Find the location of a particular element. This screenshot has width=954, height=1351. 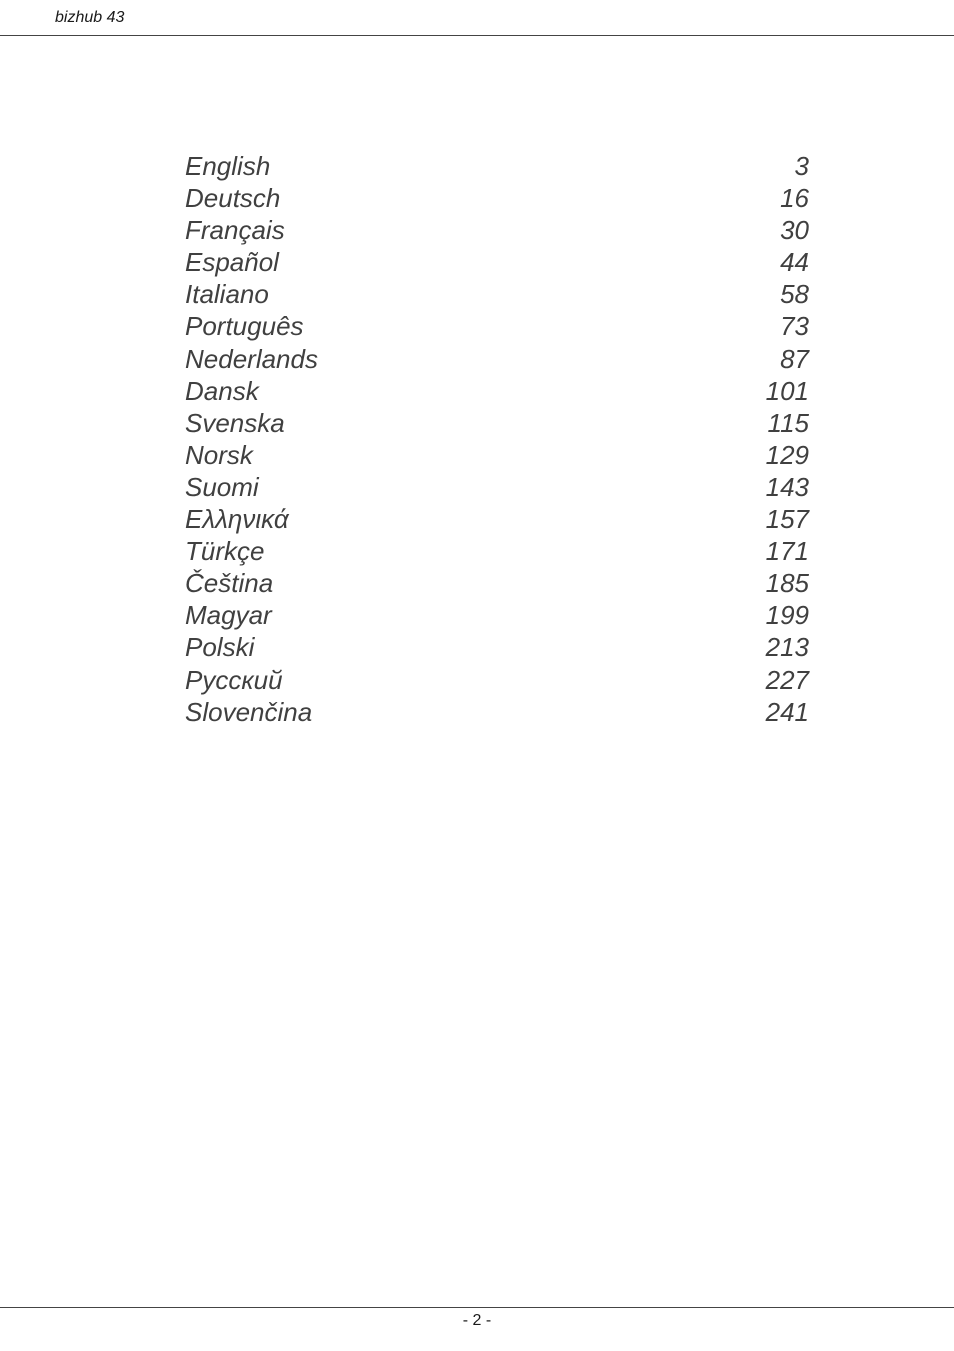

toc-entry: Nederlands 87 is located at coordinates (497, 359).